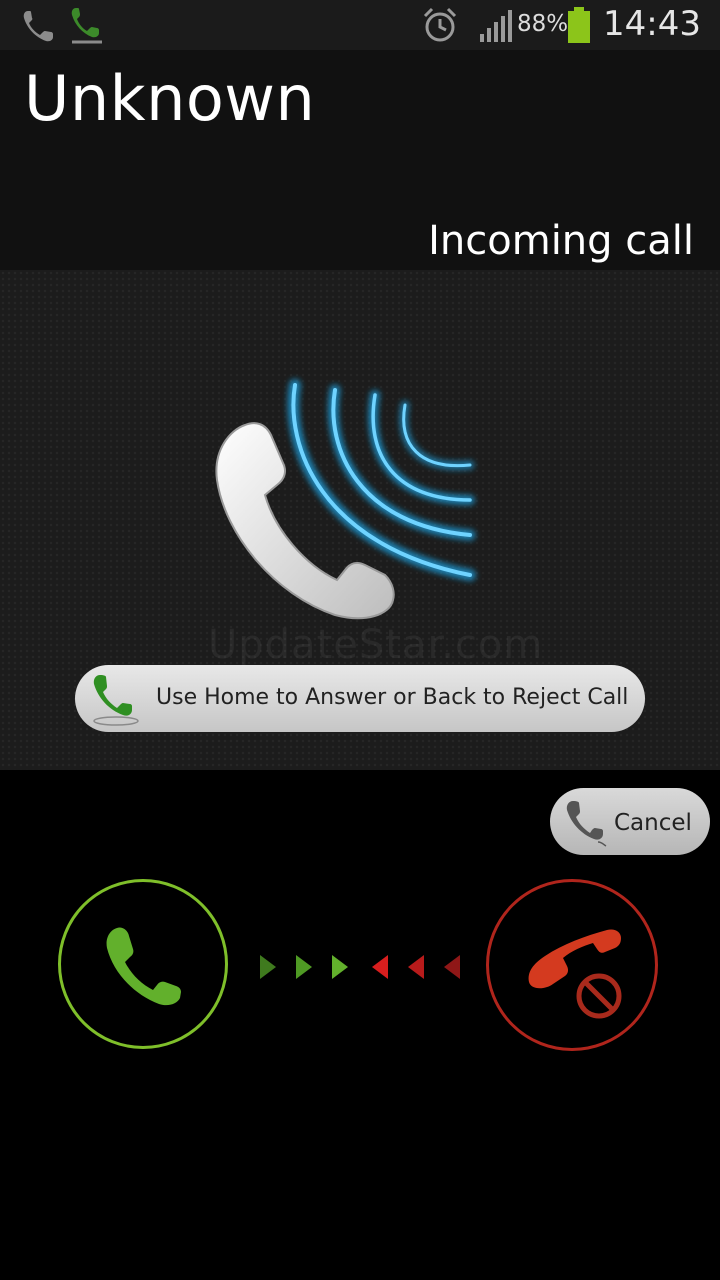  I want to click on answer-phone-icon, so click(143, 966).